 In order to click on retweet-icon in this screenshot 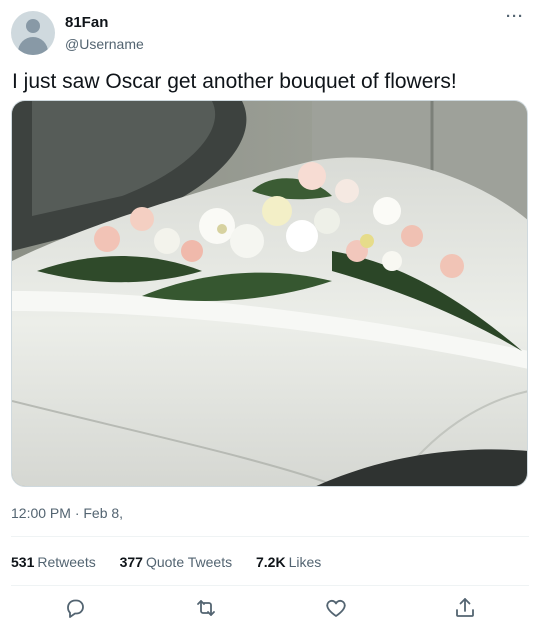, I will do `click(206, 608)`.